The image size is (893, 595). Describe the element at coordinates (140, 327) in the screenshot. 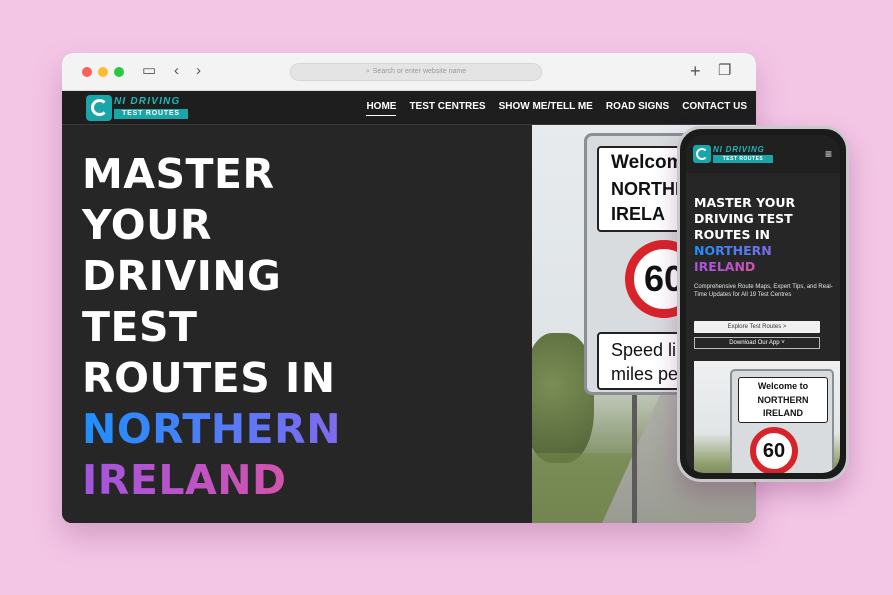

I see `hero-line: TEST` at that location.